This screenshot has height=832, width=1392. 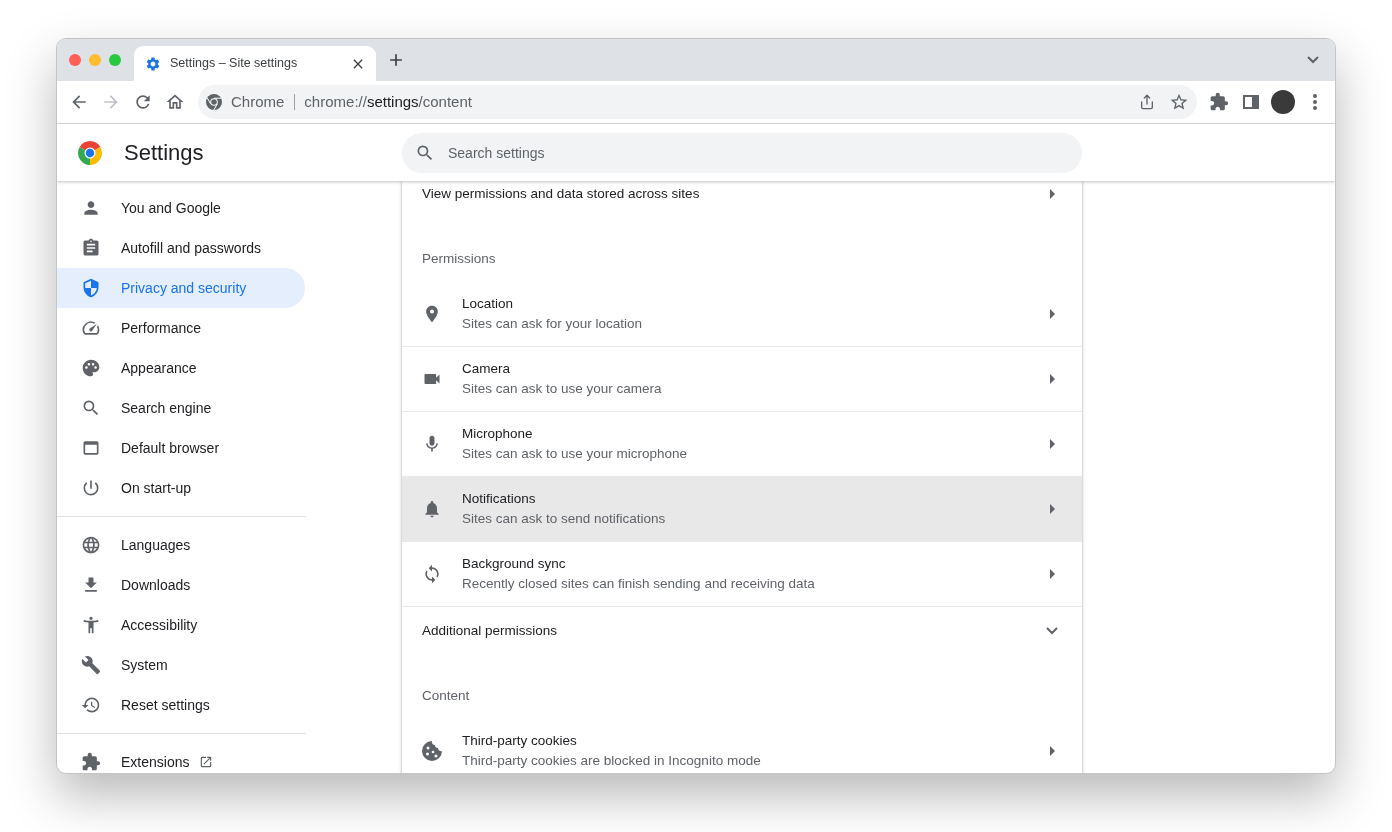 I want to click on row-subtitle: Sites can ask to use your camera, so click(x=562, y=389).